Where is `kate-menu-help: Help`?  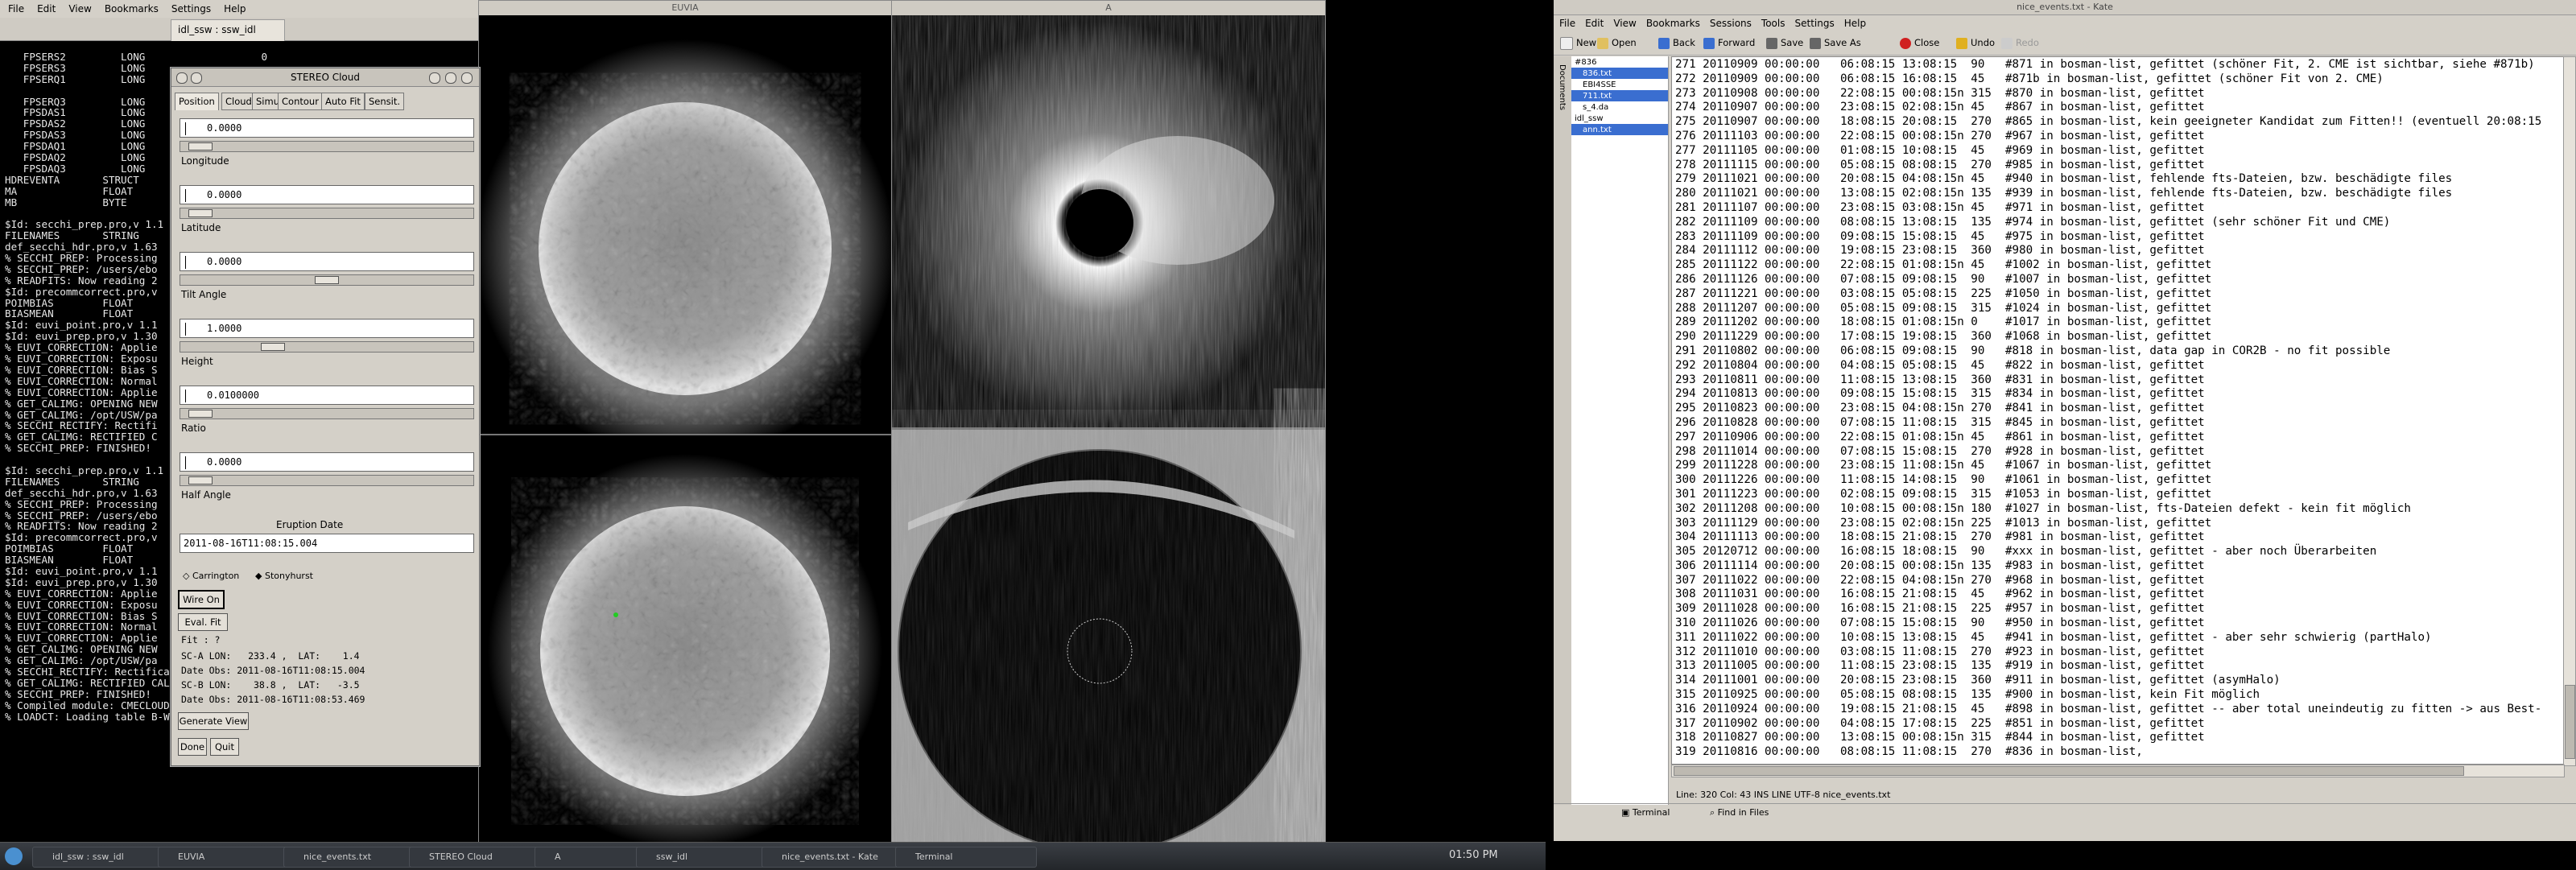 kate-menu-help: Help is located at coordinates (1854, 22).